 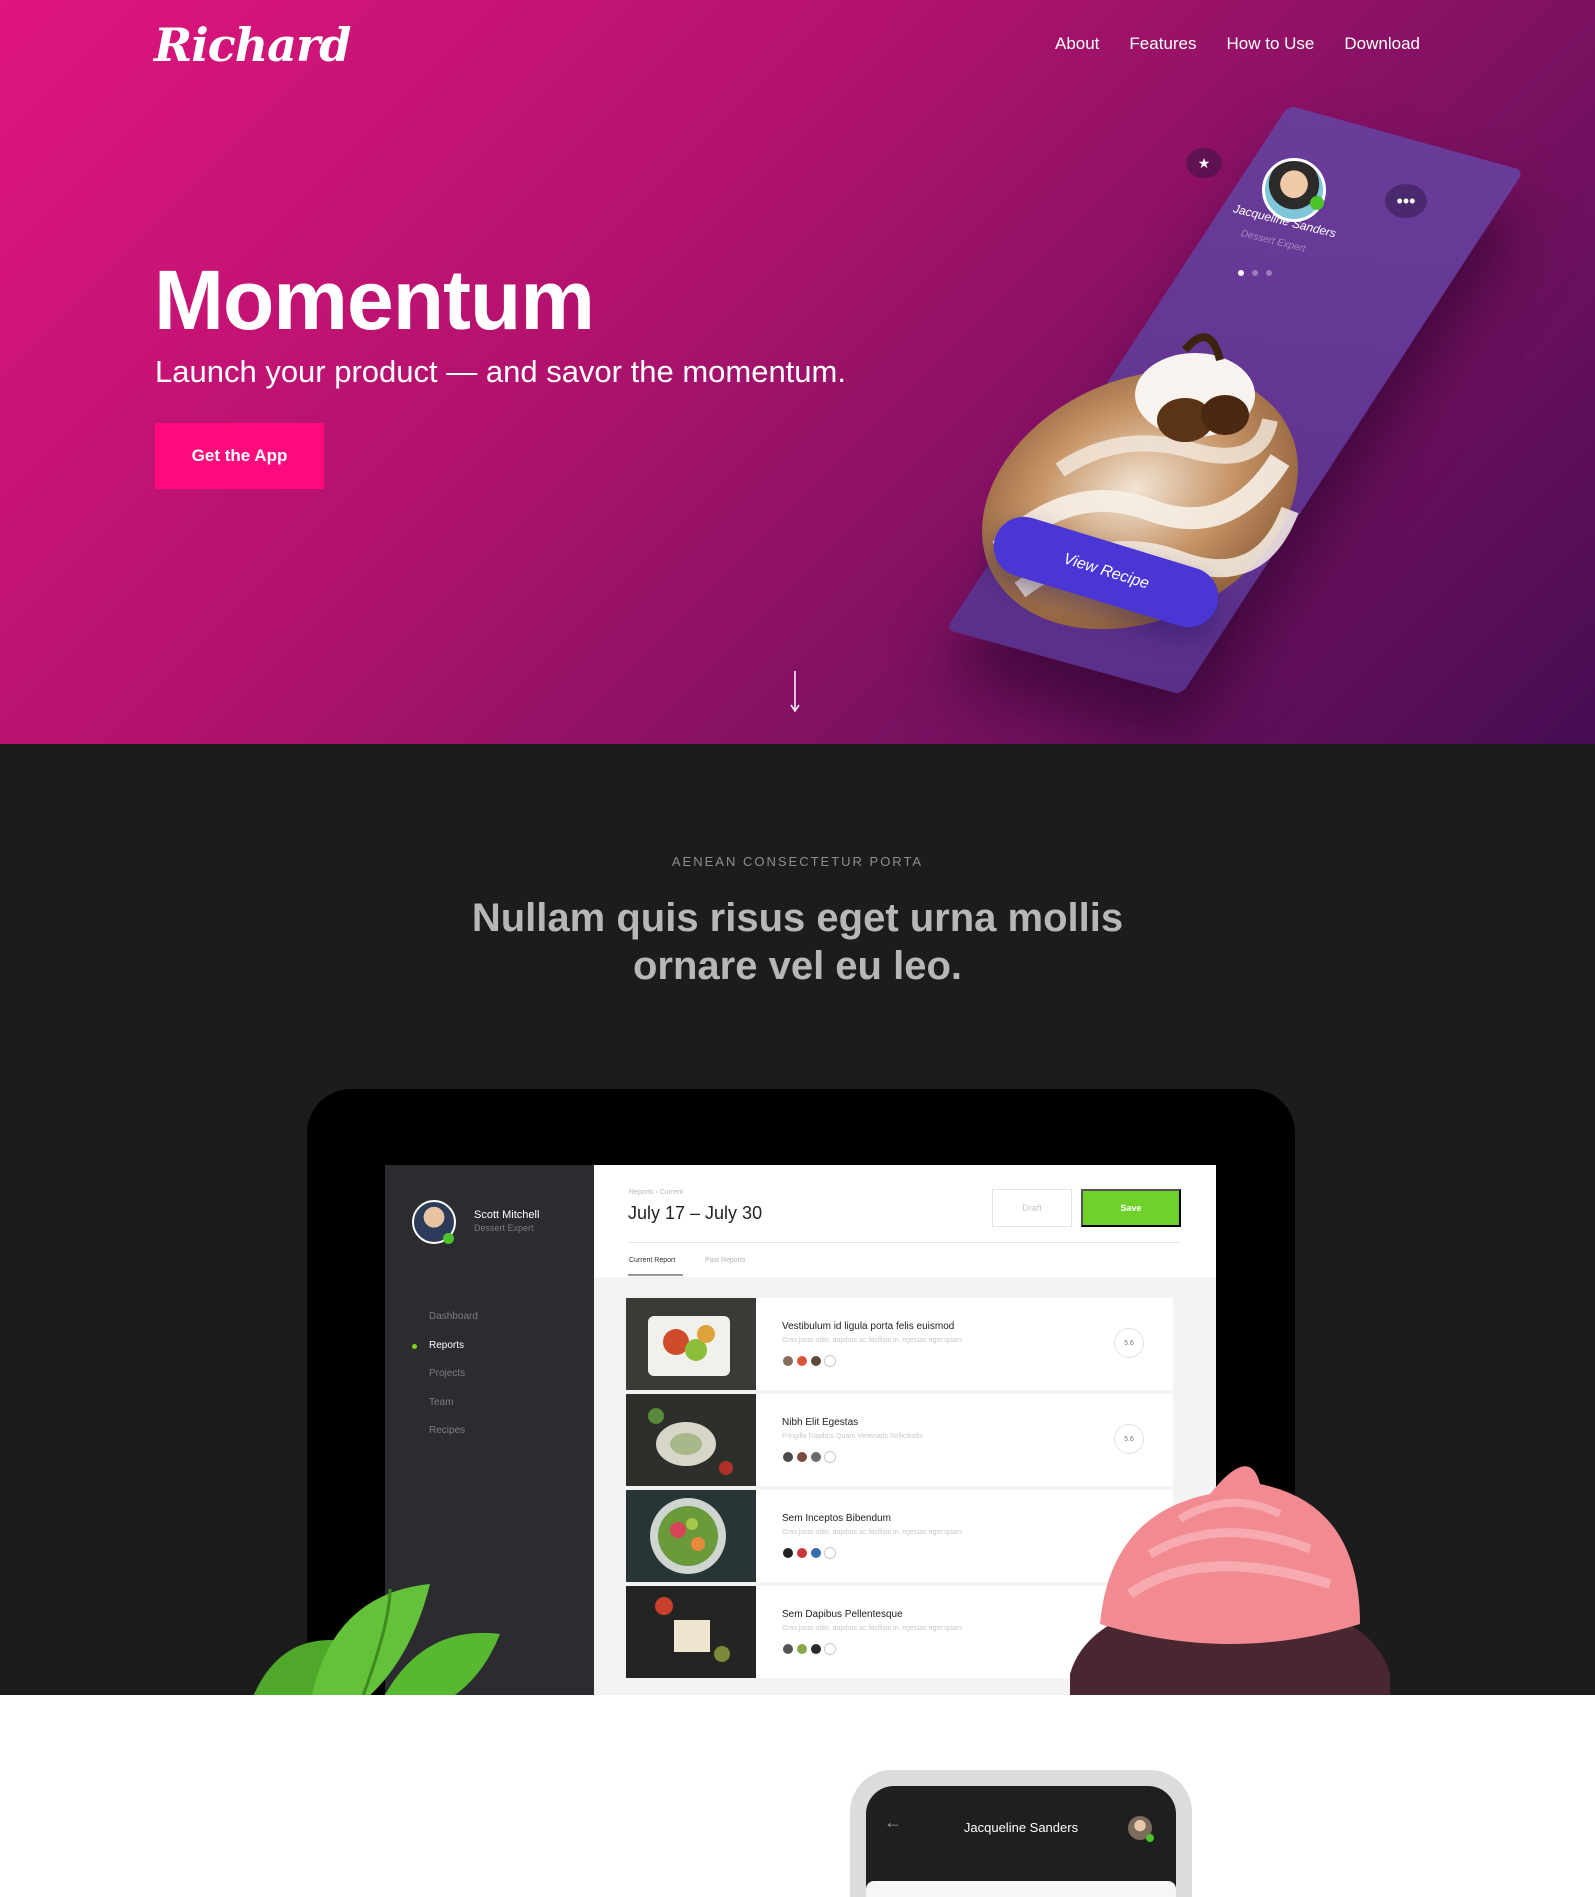 I want to click on top-nav: About Features How to Use Download, so click(x=1237, y=44).